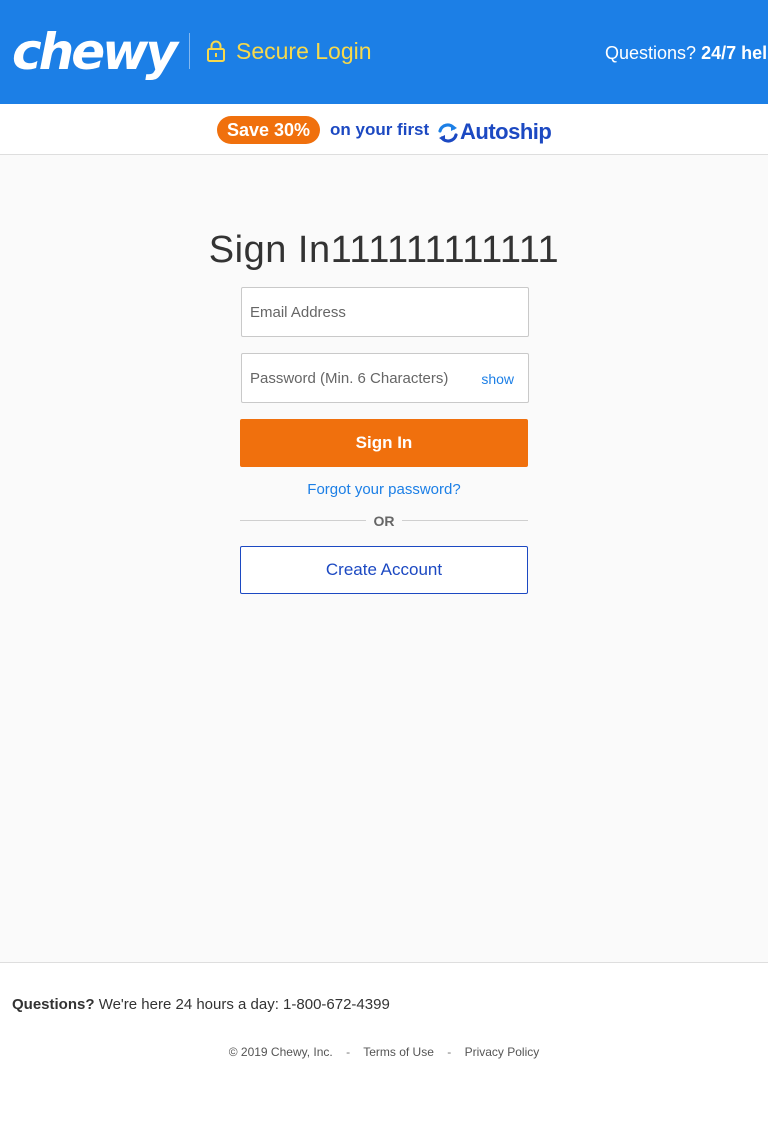  Describe the element at coordinates (465, 520) in the screenshot. I see `or-line-right` at that location.